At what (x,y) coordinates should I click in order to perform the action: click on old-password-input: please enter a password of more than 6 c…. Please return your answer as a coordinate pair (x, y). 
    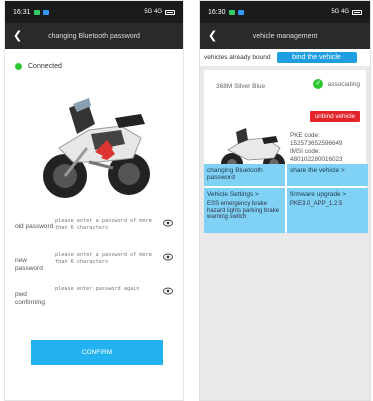
    Looking at the image, I should click on (107, 225).